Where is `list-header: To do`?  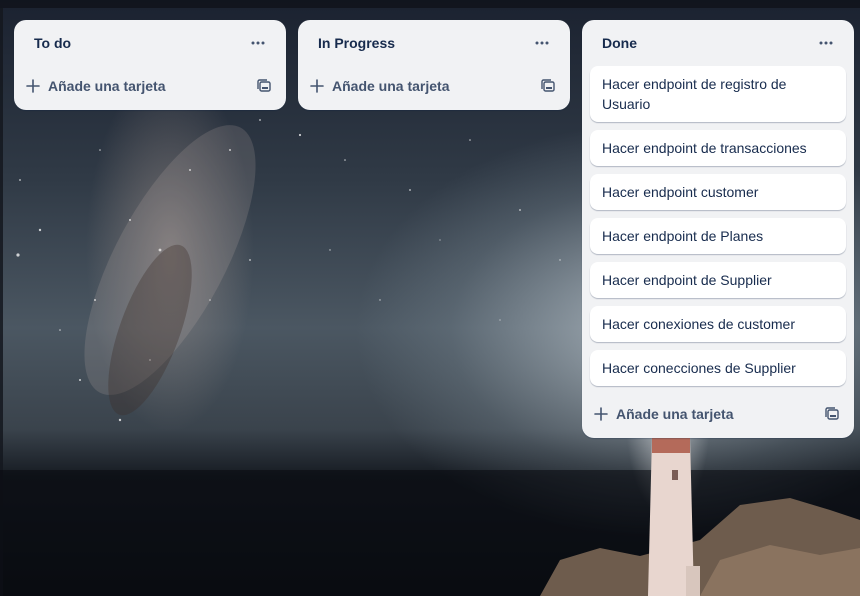 list-header: To do is located at coordinates (150, 43).